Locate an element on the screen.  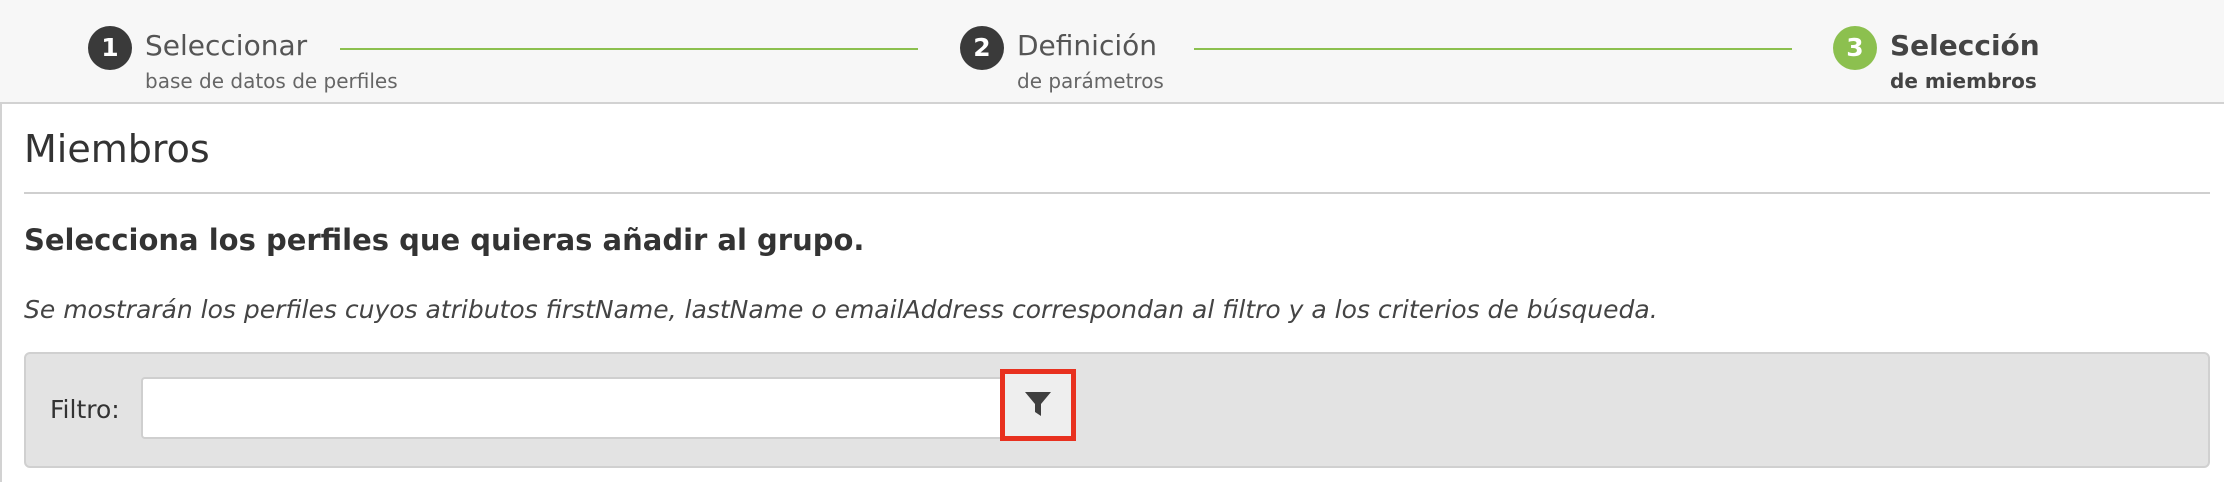
step-subtitle: de miembros is located at coordinates (1963, 81).